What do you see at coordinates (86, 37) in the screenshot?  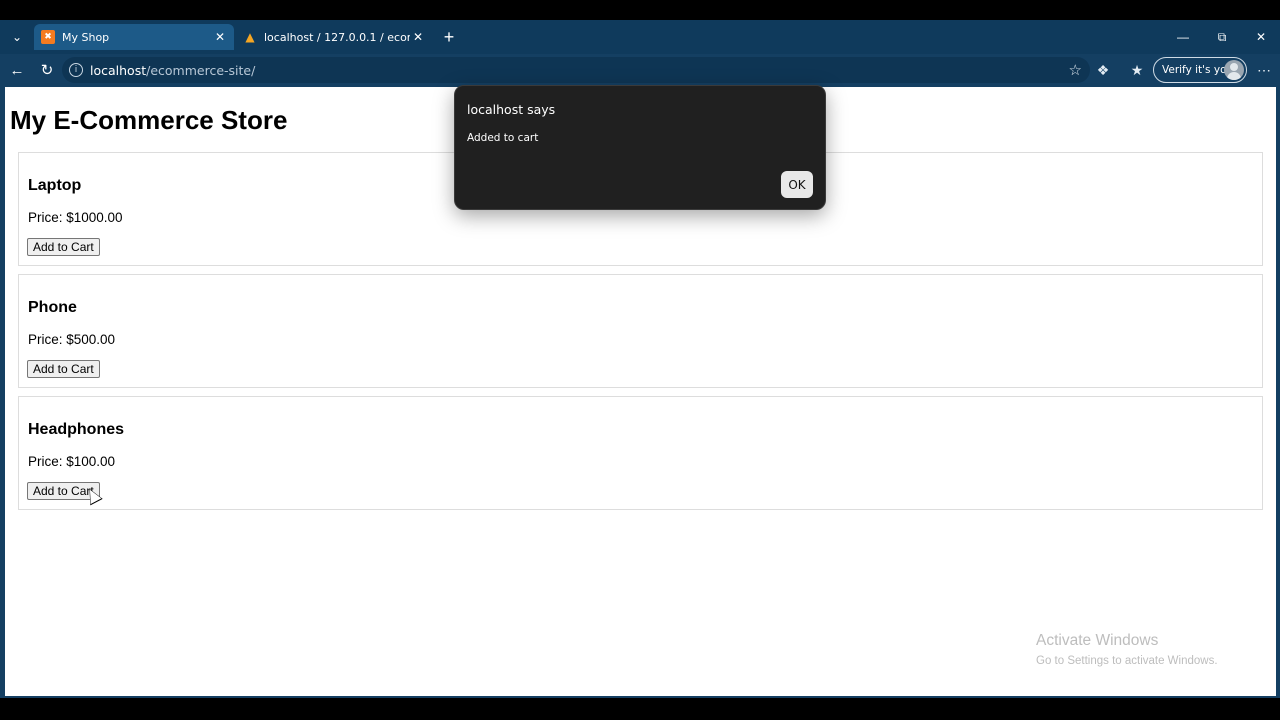 I see `tab-title: My Shop` at bounding box center [86, 37].